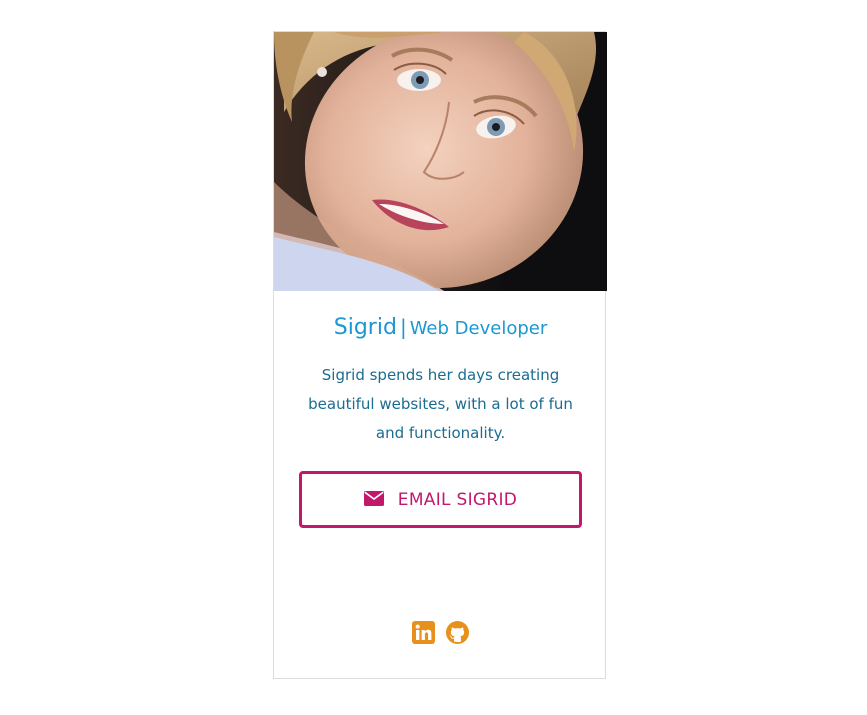  I want to click on profile-title: Sigrid | Web Developer, so click(440, 327).